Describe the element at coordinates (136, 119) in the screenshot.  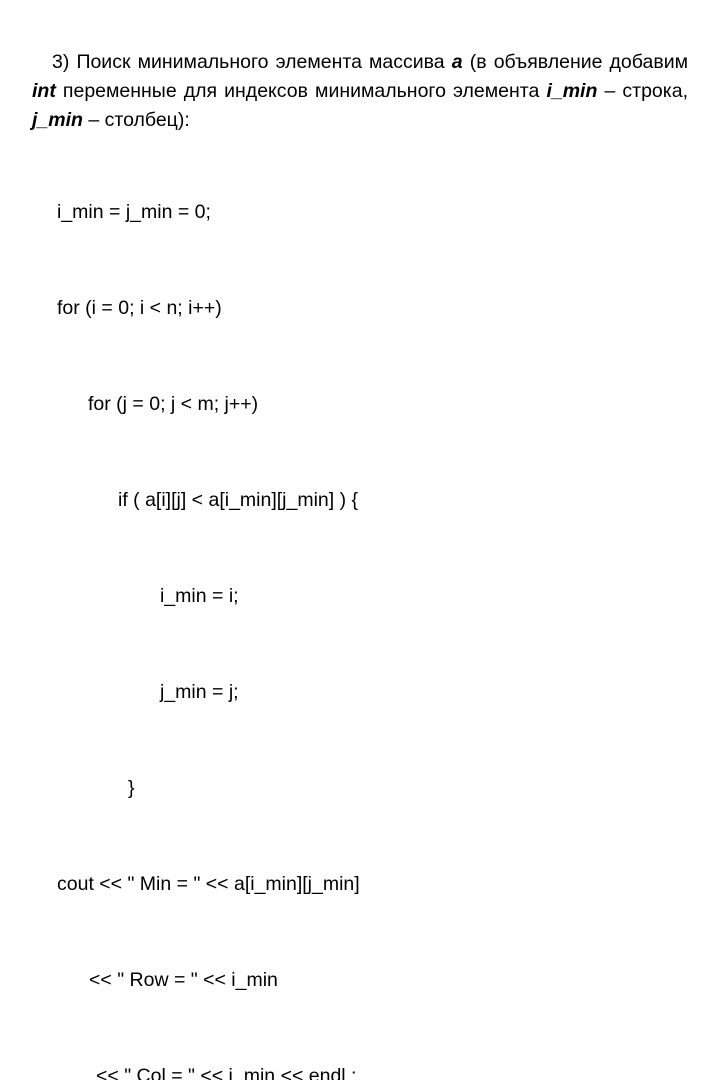
I see `task-text-segment-4: – столбец):` at that location.